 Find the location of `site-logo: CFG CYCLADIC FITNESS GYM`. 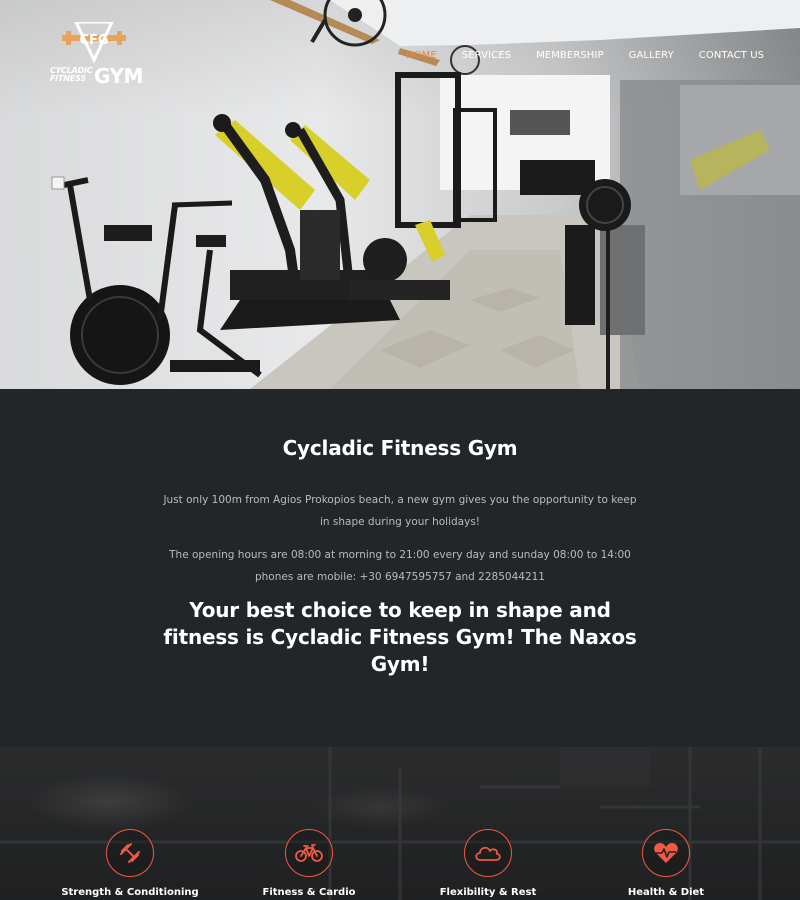

site-logo: CFG CYCLADIC FITNESS GYM is located at coordinates (96, 55).